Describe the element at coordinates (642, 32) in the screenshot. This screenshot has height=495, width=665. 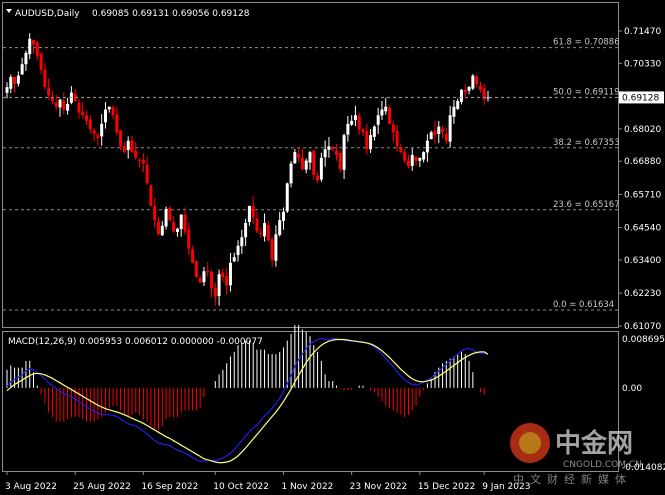
I see `y-tick-label: 0.71470` at that location.